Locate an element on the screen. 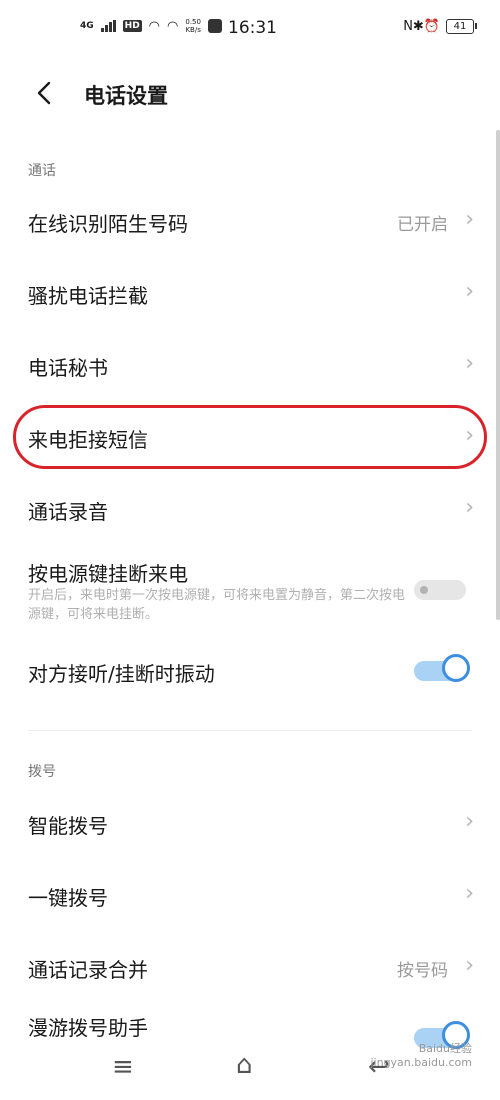 The height and width of the screenshot is (1100, 500). network-speed: 0.50 KB/s is located at coordinates (193, 26).